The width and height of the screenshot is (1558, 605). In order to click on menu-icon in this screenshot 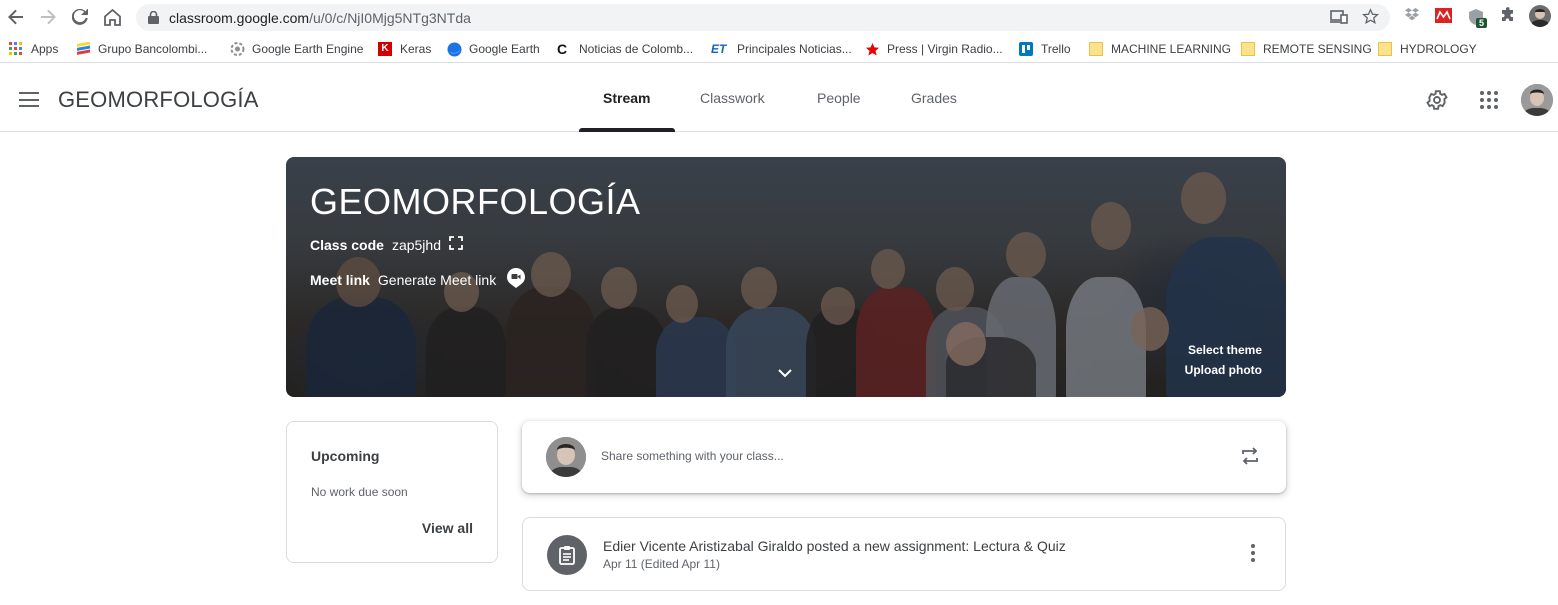, I will do `click(29, 99)`.